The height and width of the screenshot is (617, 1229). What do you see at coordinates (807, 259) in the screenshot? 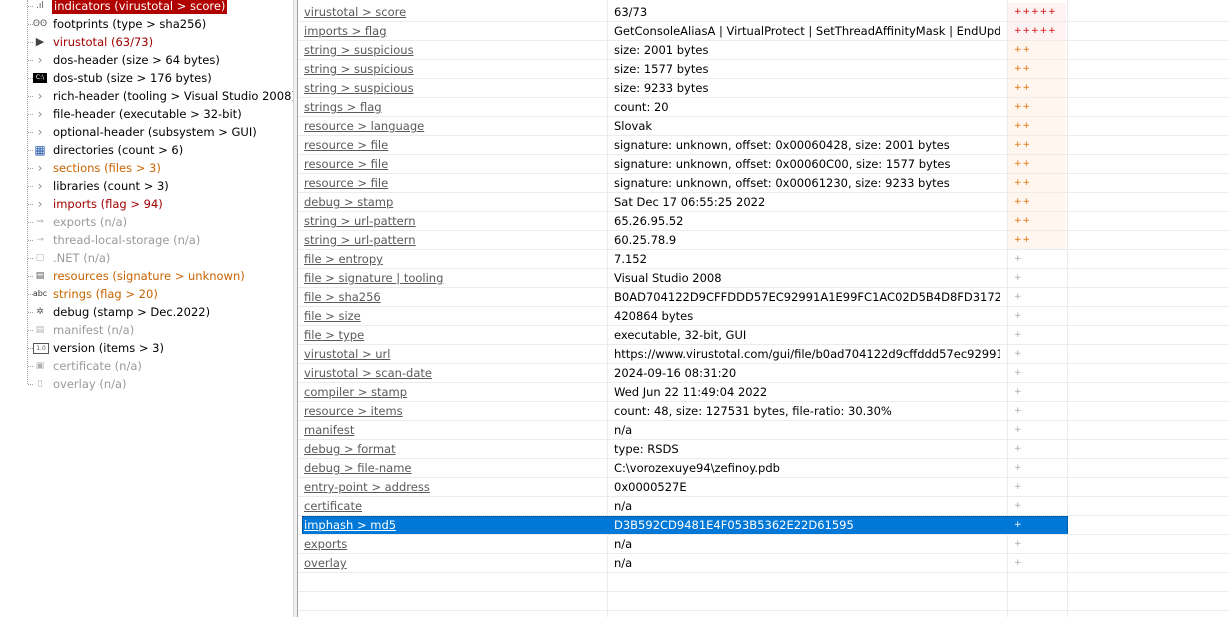
I see `value-cell: 7.152` at bounding box center [807, 259].